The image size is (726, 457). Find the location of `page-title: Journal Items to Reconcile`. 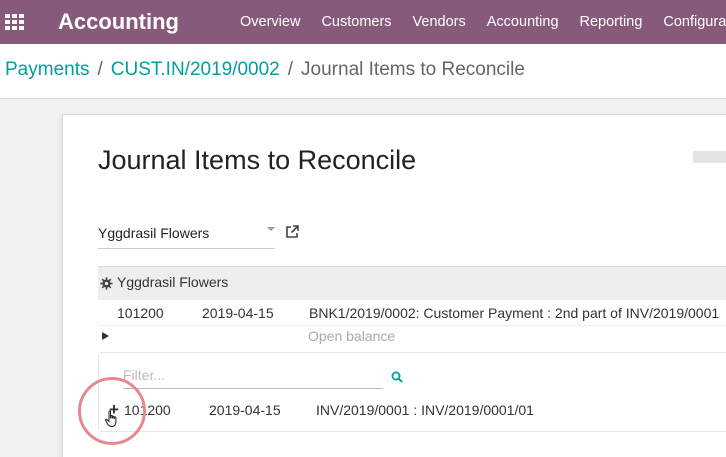

page-title: Journal Items to Reconcile is located at coordinates (257, 160).